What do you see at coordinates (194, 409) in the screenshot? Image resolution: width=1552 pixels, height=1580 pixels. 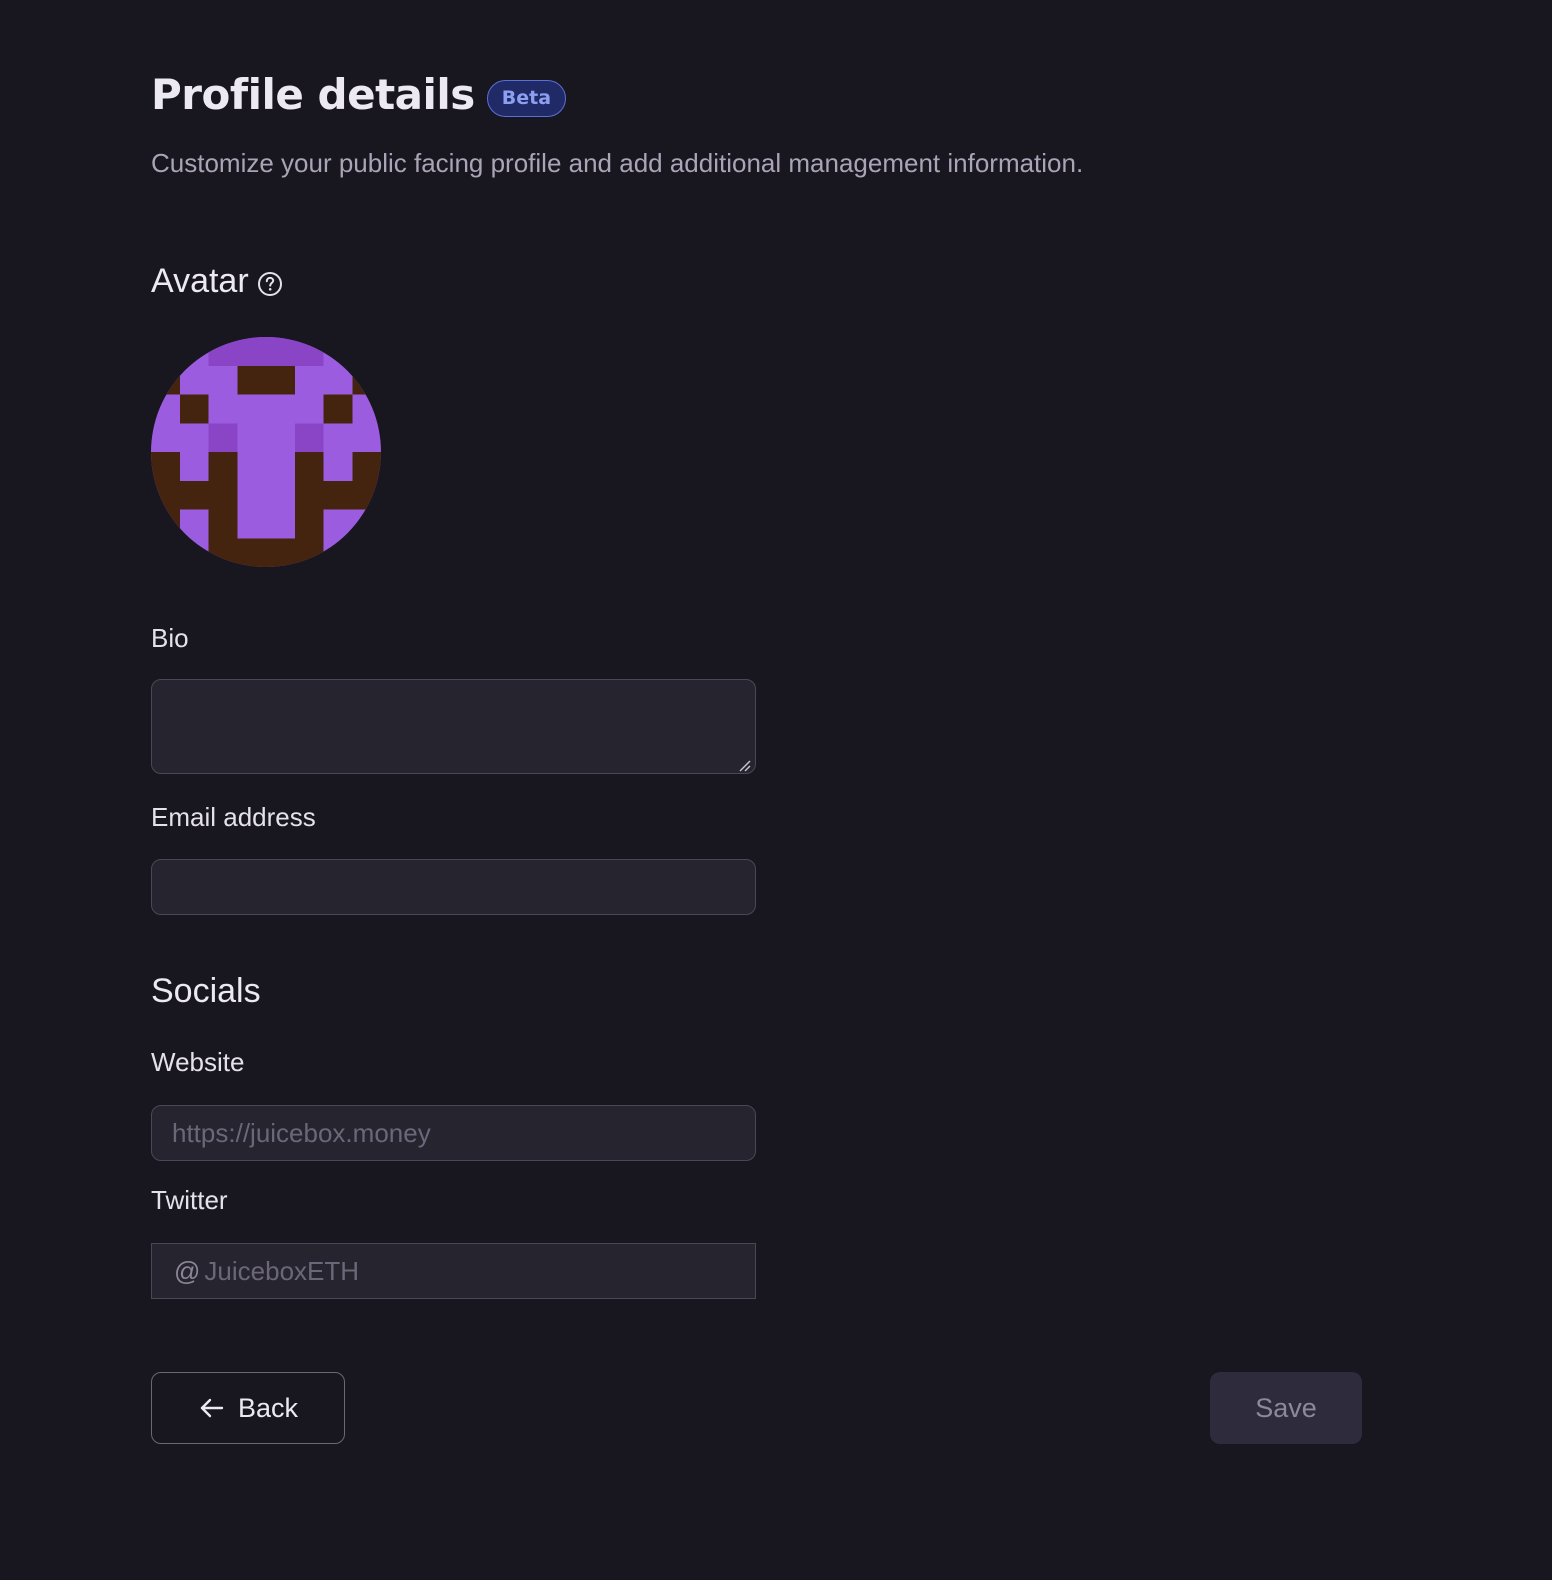 I see `avatar-eye-left` at bounding box center [194, 409].